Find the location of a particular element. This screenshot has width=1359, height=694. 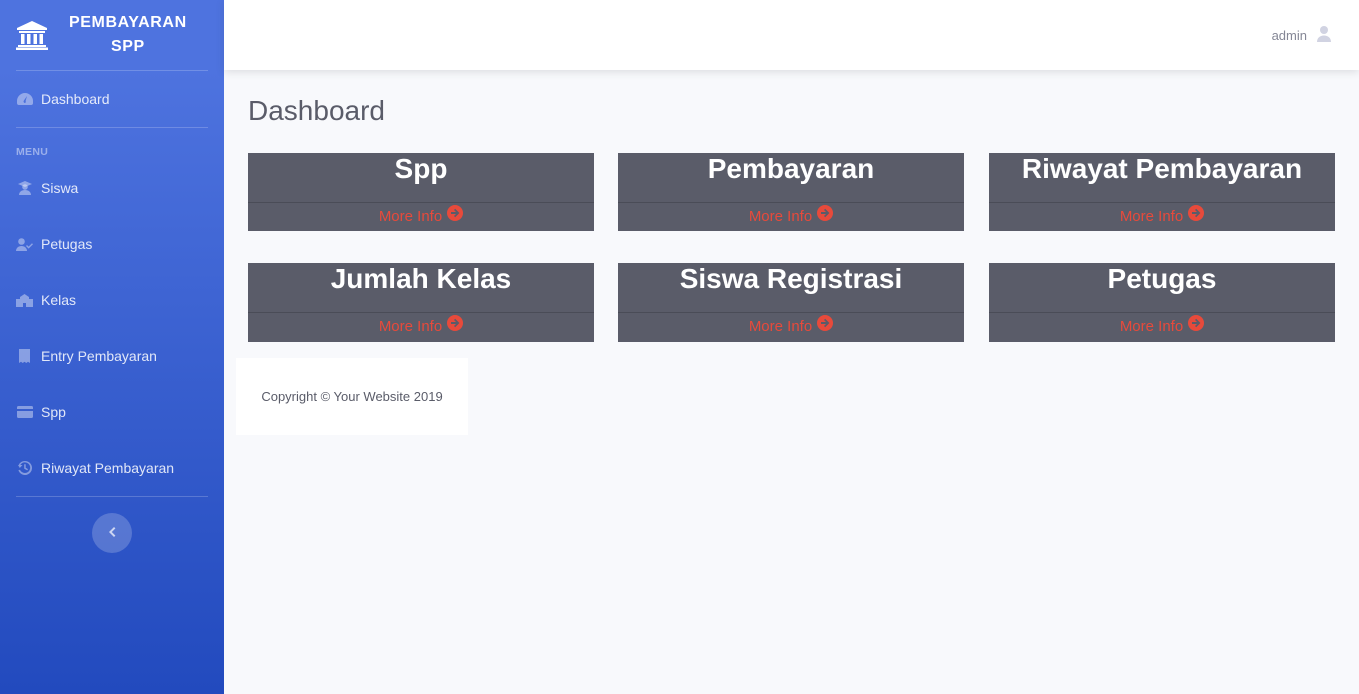

brand-title: PEMBAYARAN SPP is located at coordinates (128, 35).